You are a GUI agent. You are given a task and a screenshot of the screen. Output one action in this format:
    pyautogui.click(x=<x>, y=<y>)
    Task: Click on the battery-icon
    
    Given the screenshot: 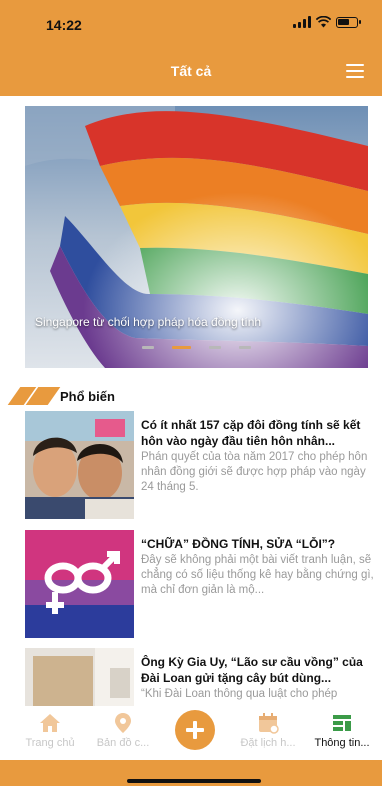 What is the action you would take?
    pyautogui.click(x=348, y=22)
    